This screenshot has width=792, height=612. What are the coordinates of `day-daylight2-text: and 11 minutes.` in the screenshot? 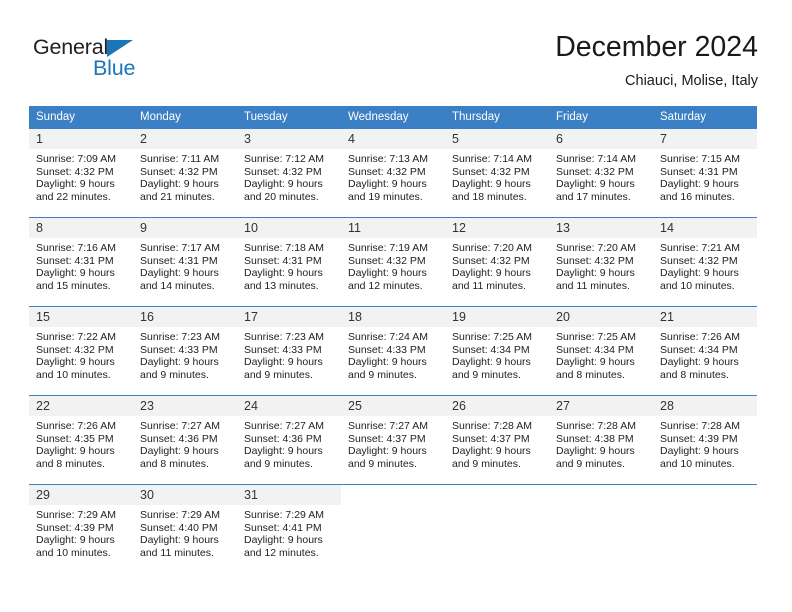 It's located at (177, 552).